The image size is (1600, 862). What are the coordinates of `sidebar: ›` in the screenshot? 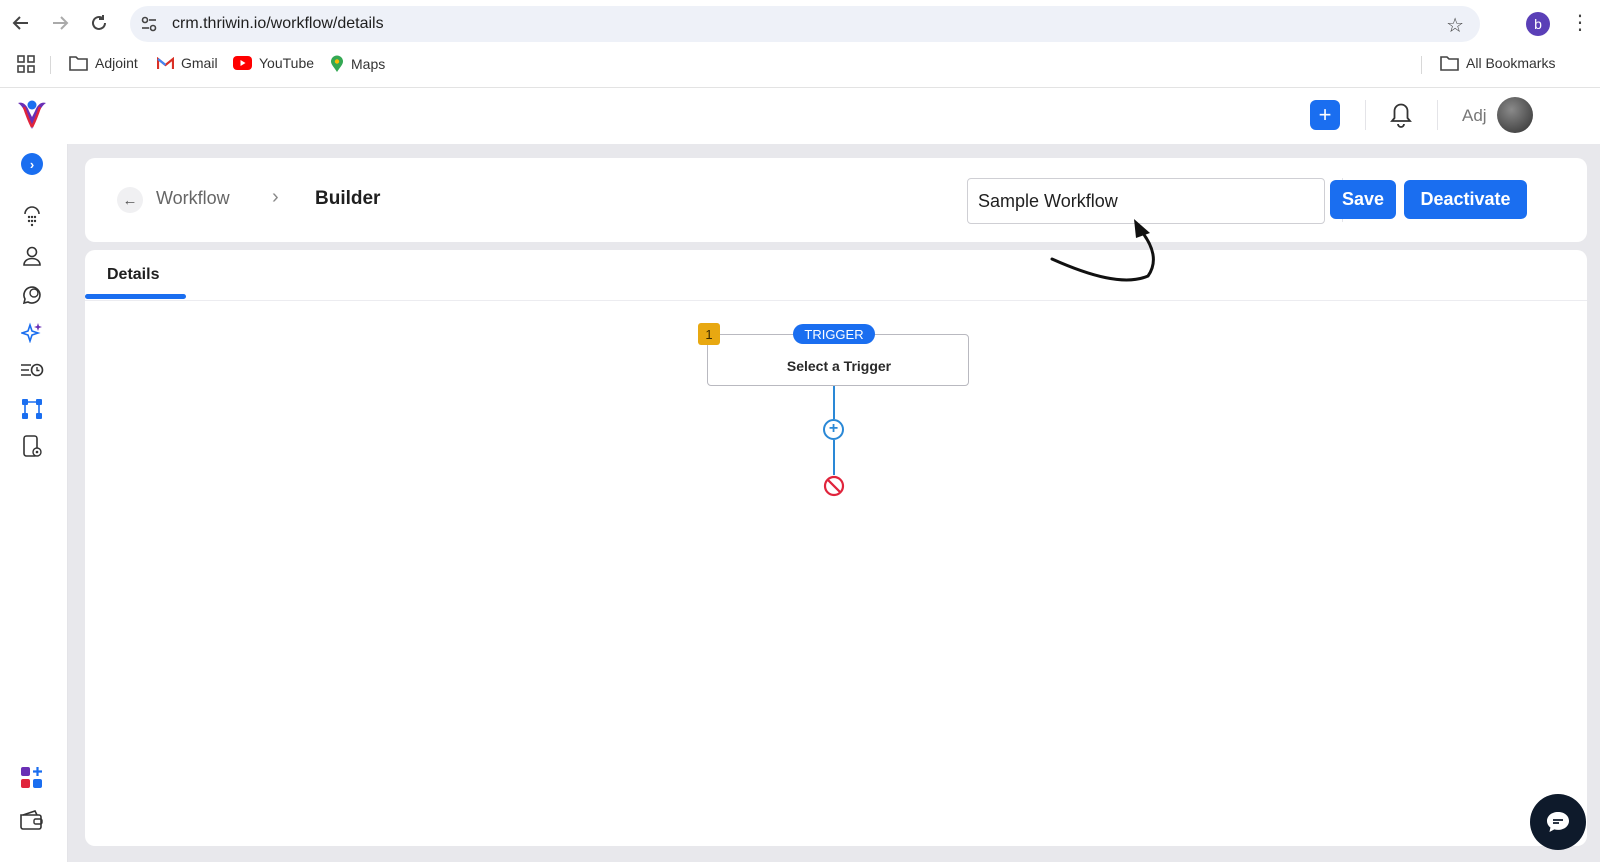 It's located at (34, 503).